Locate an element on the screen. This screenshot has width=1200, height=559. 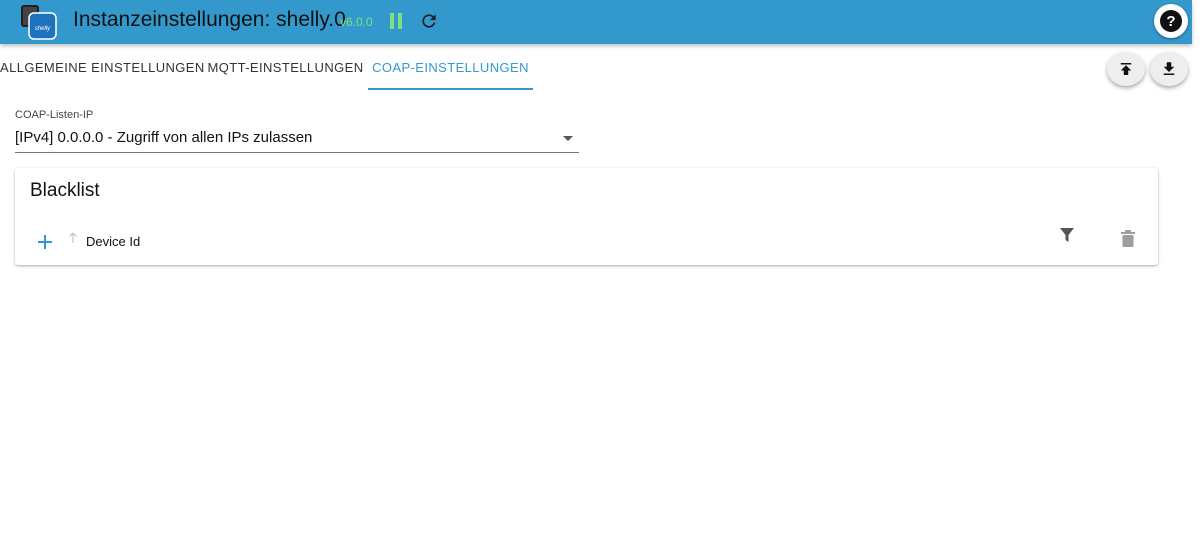
download-button is located at coordinates (1169, 69).